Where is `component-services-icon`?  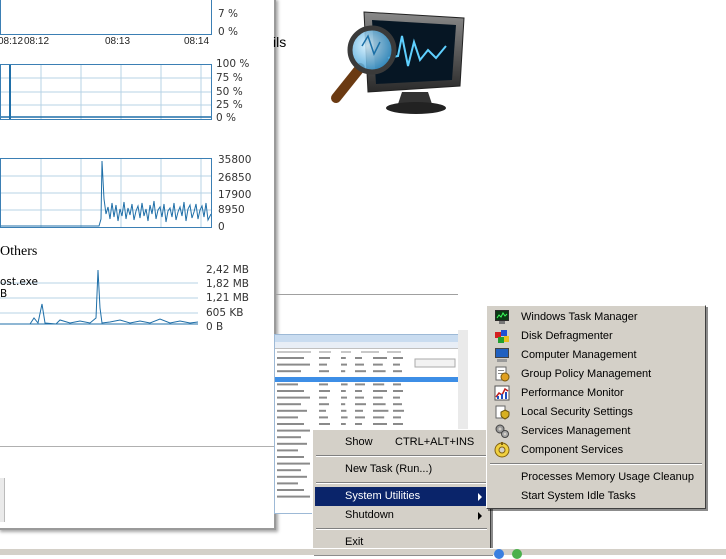 component-services-icon is located at coordinates (502, 450).